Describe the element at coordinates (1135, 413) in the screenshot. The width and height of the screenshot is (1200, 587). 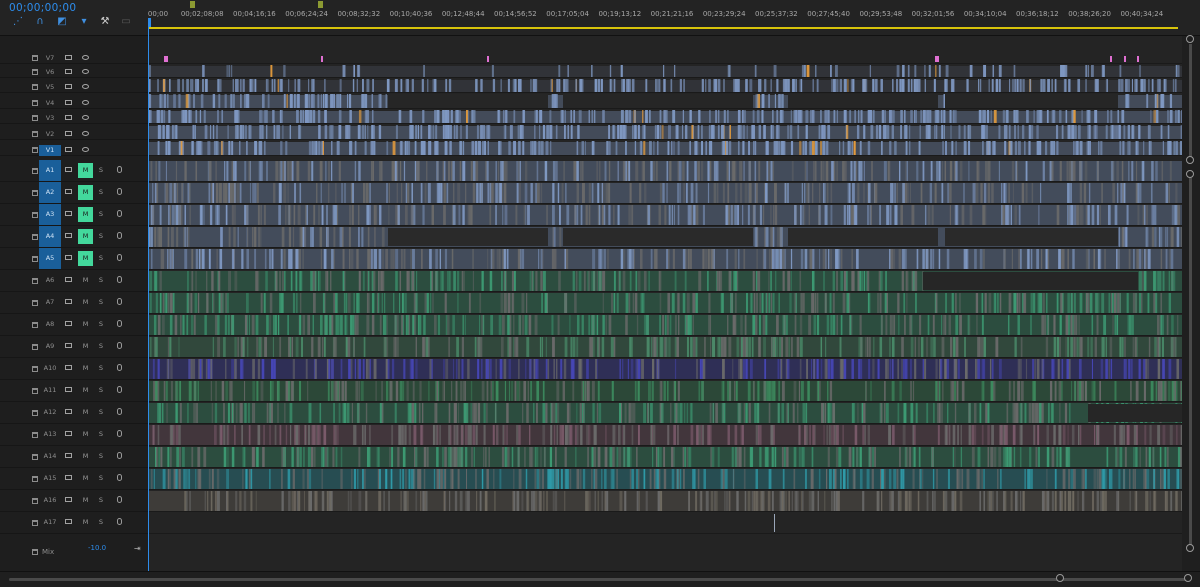
I see `empty-gap` at that location.